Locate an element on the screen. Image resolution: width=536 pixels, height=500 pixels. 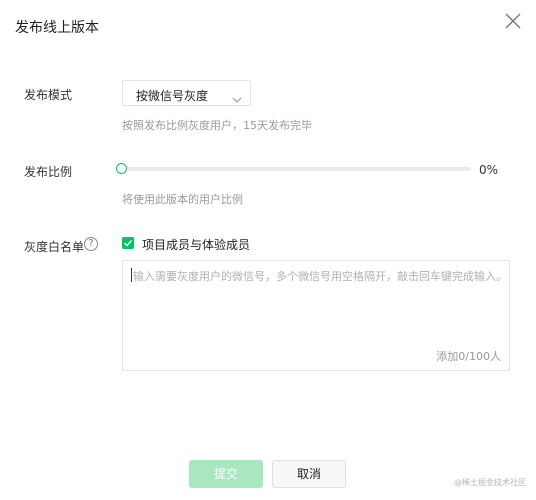
close-icon is located at coordinates (513, 21).